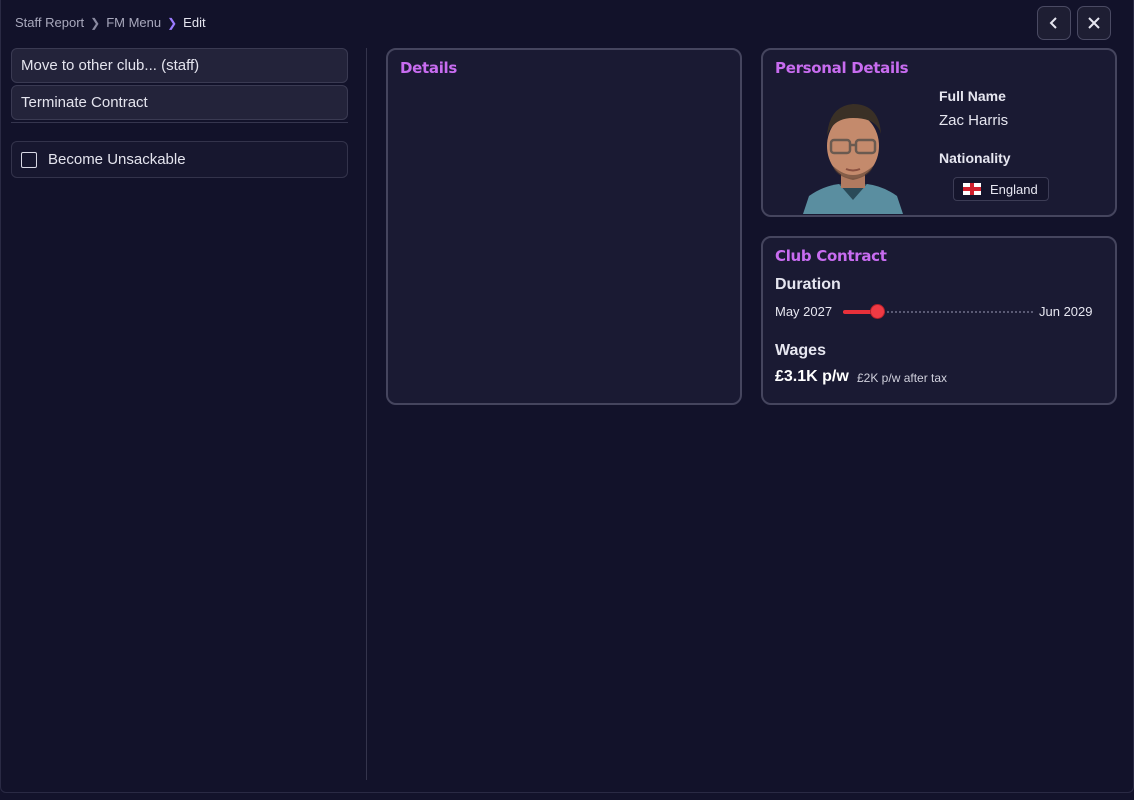 This screenshot has height=800, width=1134. I want to click on club-contract-title: Club Contract, so click(831, 256).